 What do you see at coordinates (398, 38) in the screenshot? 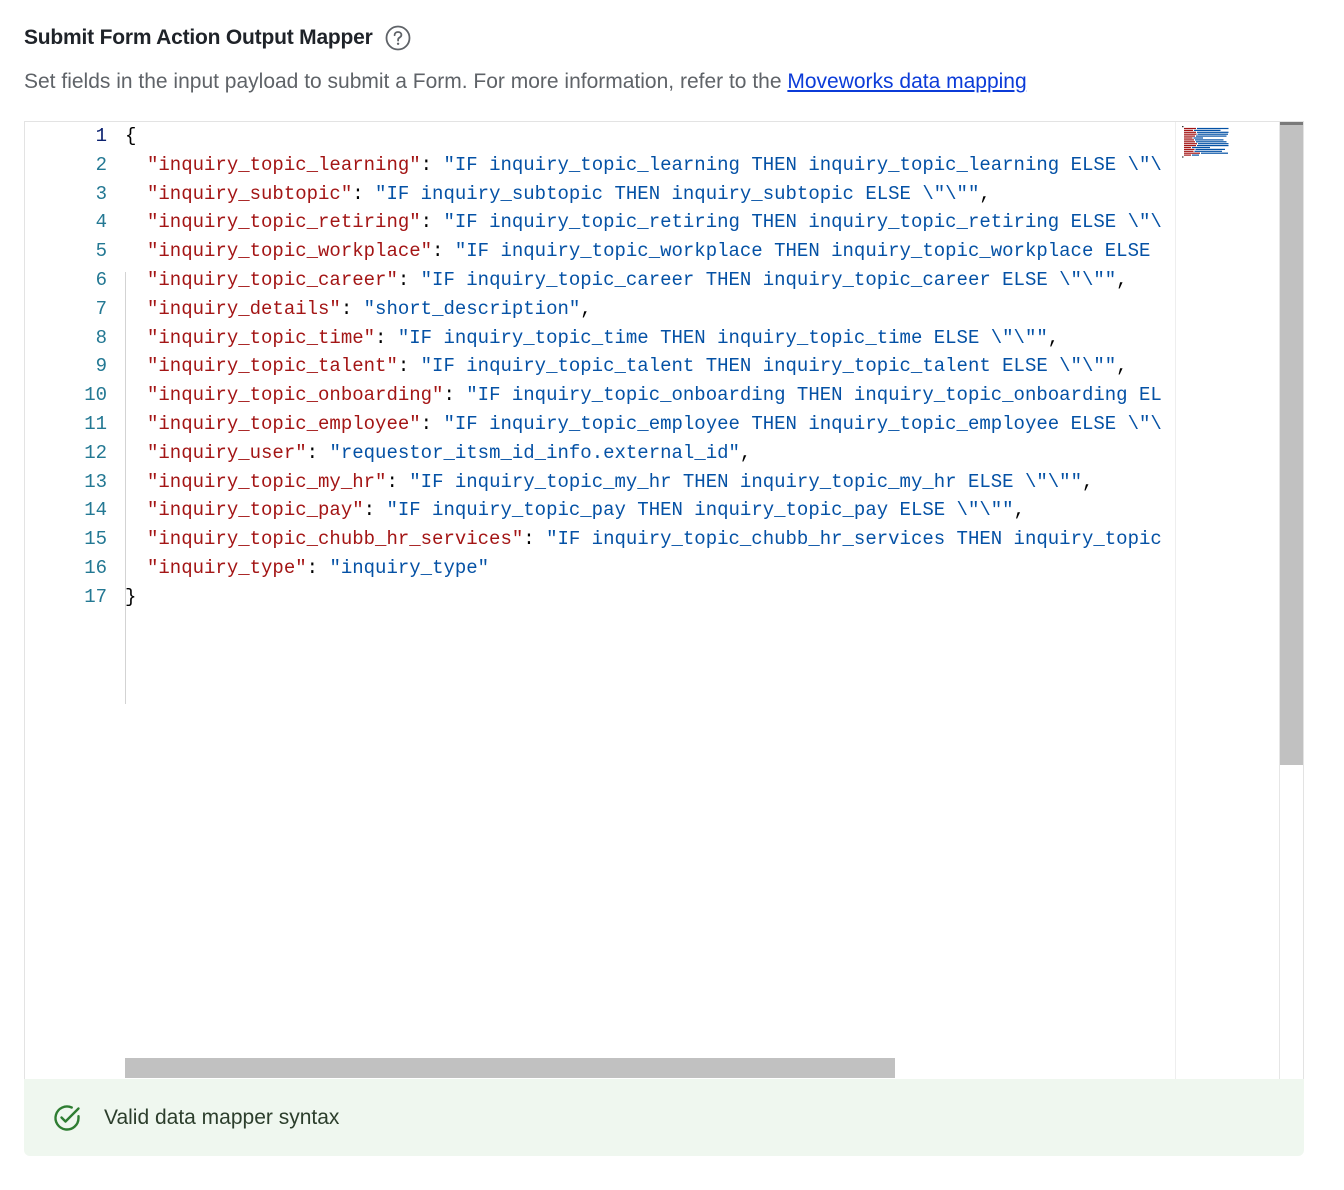
I see `question-circle-icon` at bounding box center [398, 38].